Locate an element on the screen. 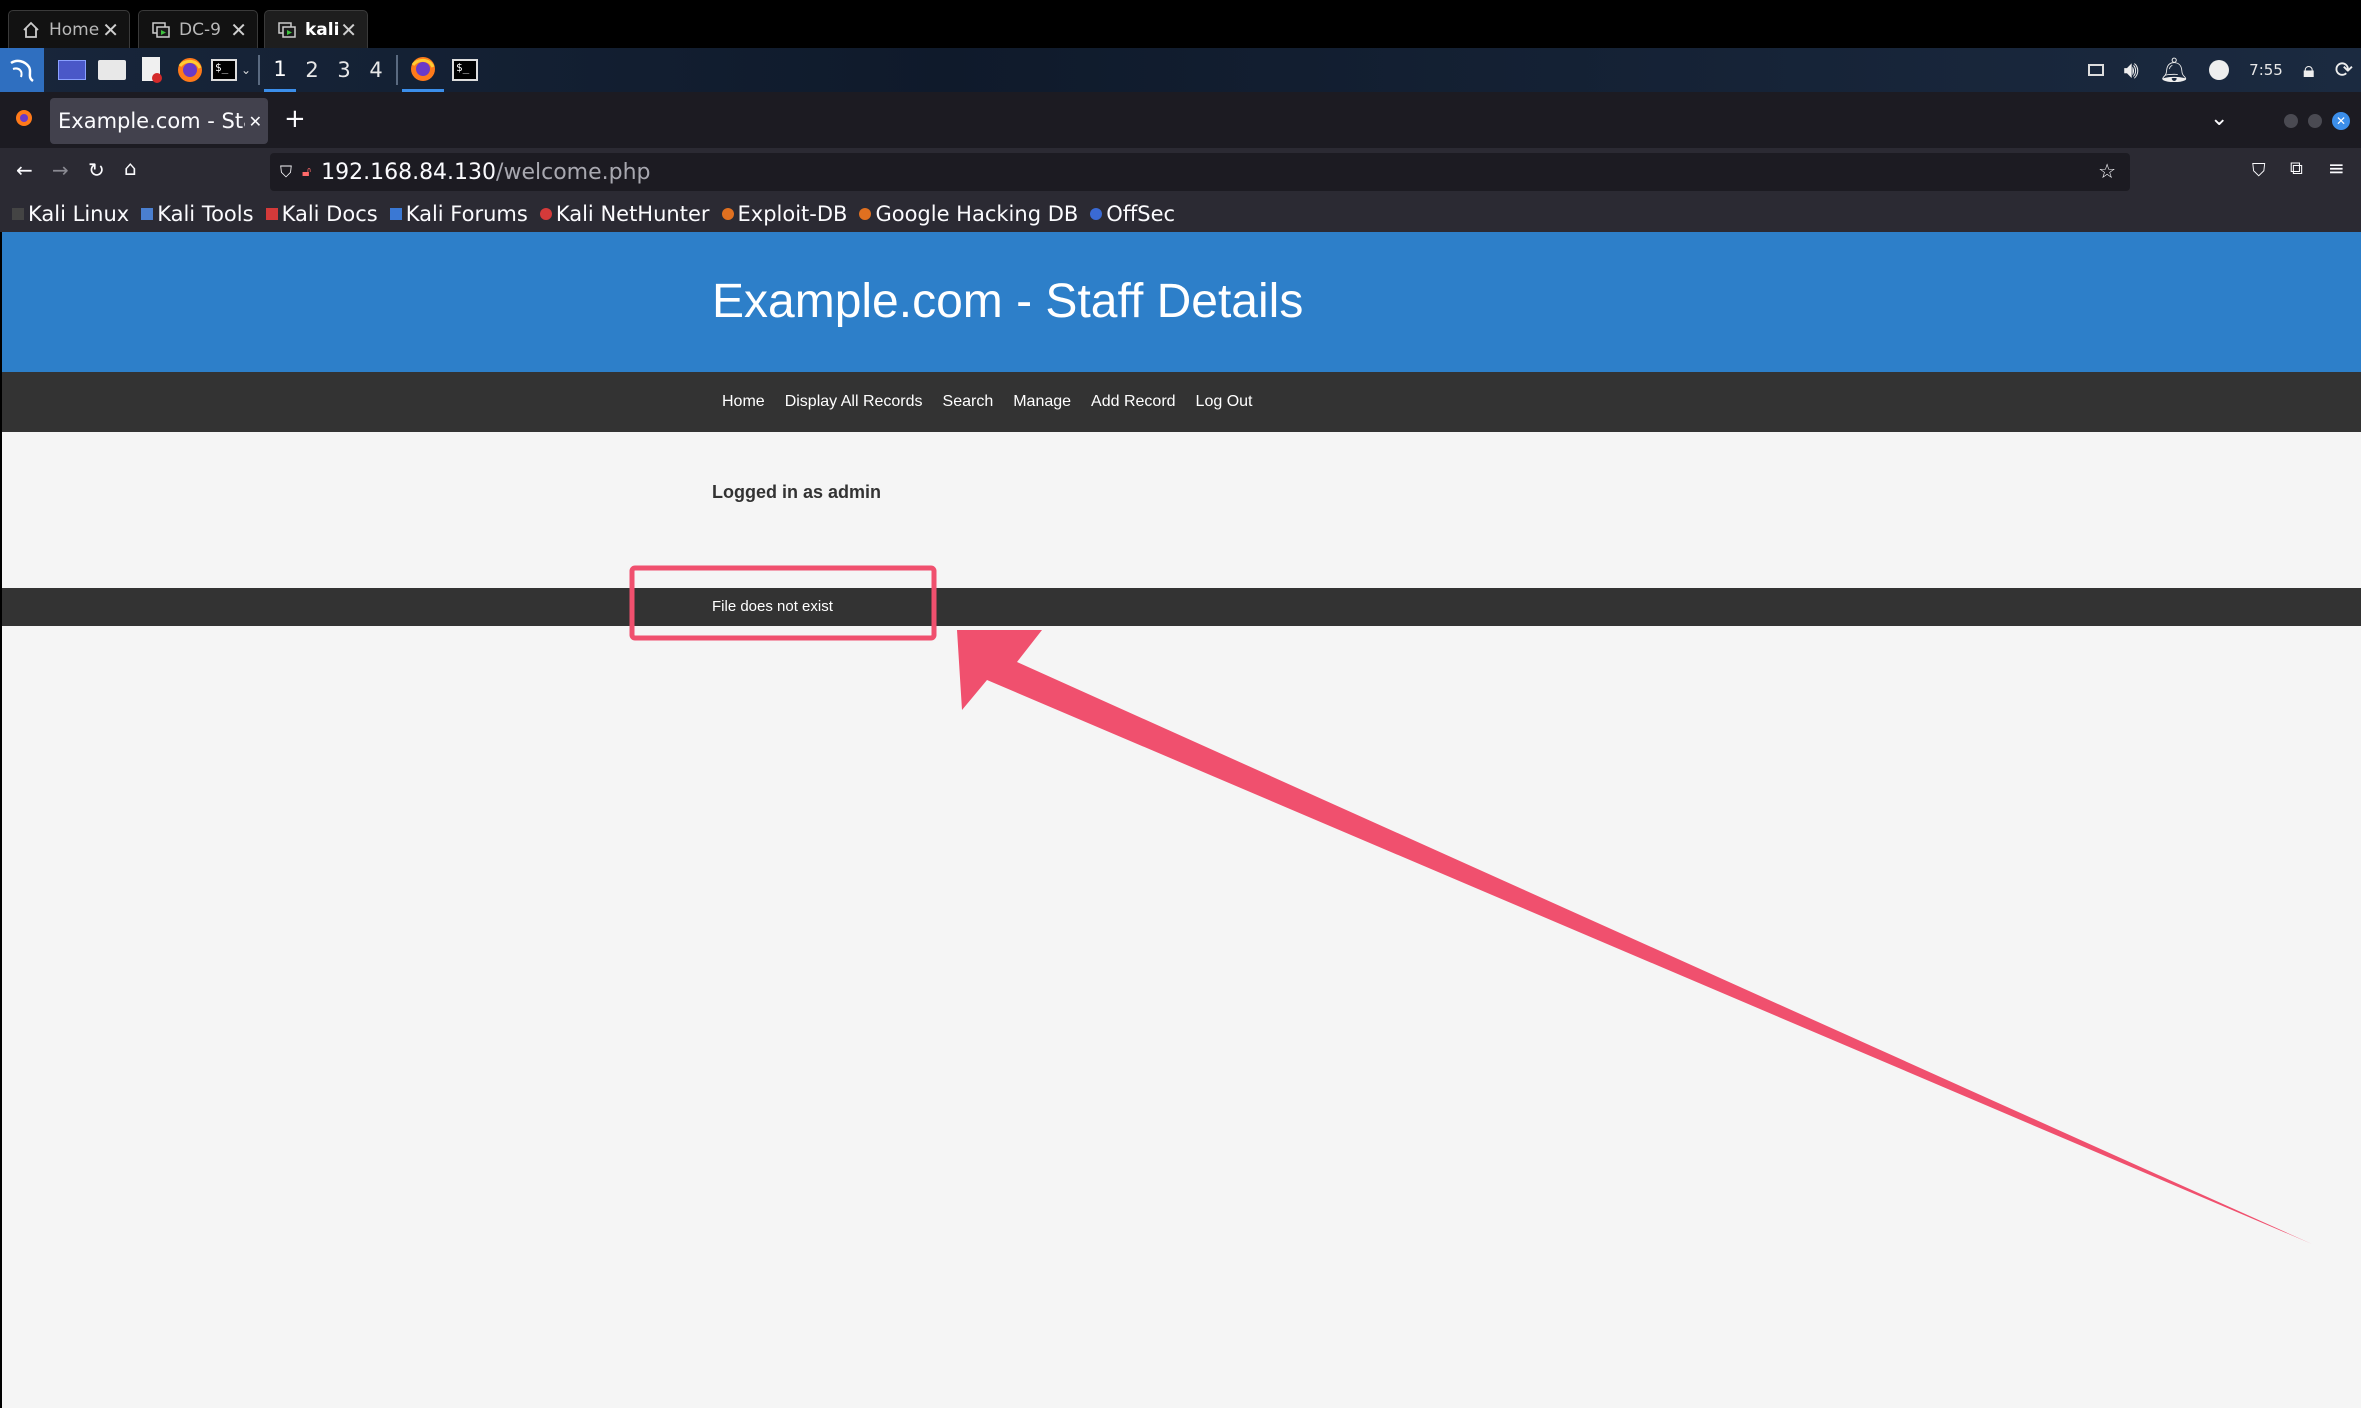 The width and height of the screenshot is (2361, 1408). nav-manage: Manage is located at coordinates (1042, 402).